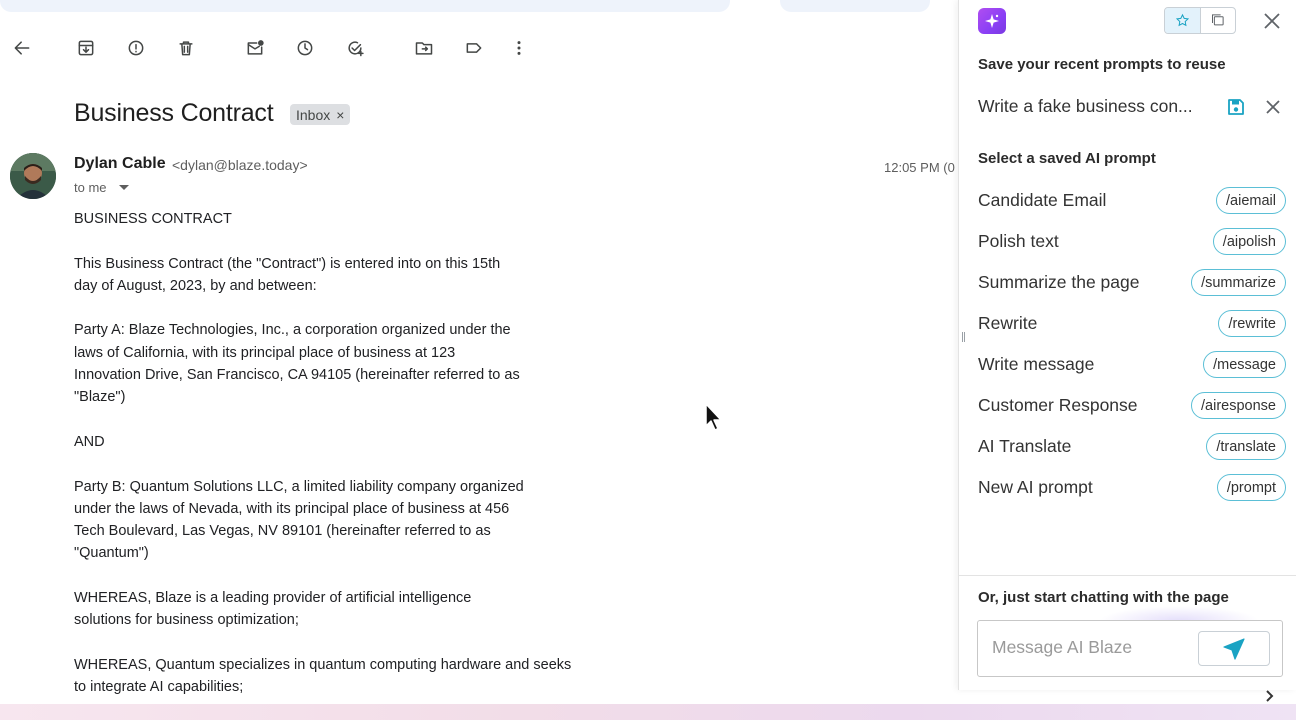 Image resolution: width=1296 pixels, height=720 pixels. I want to click on send-icon, so click(1234, 648).